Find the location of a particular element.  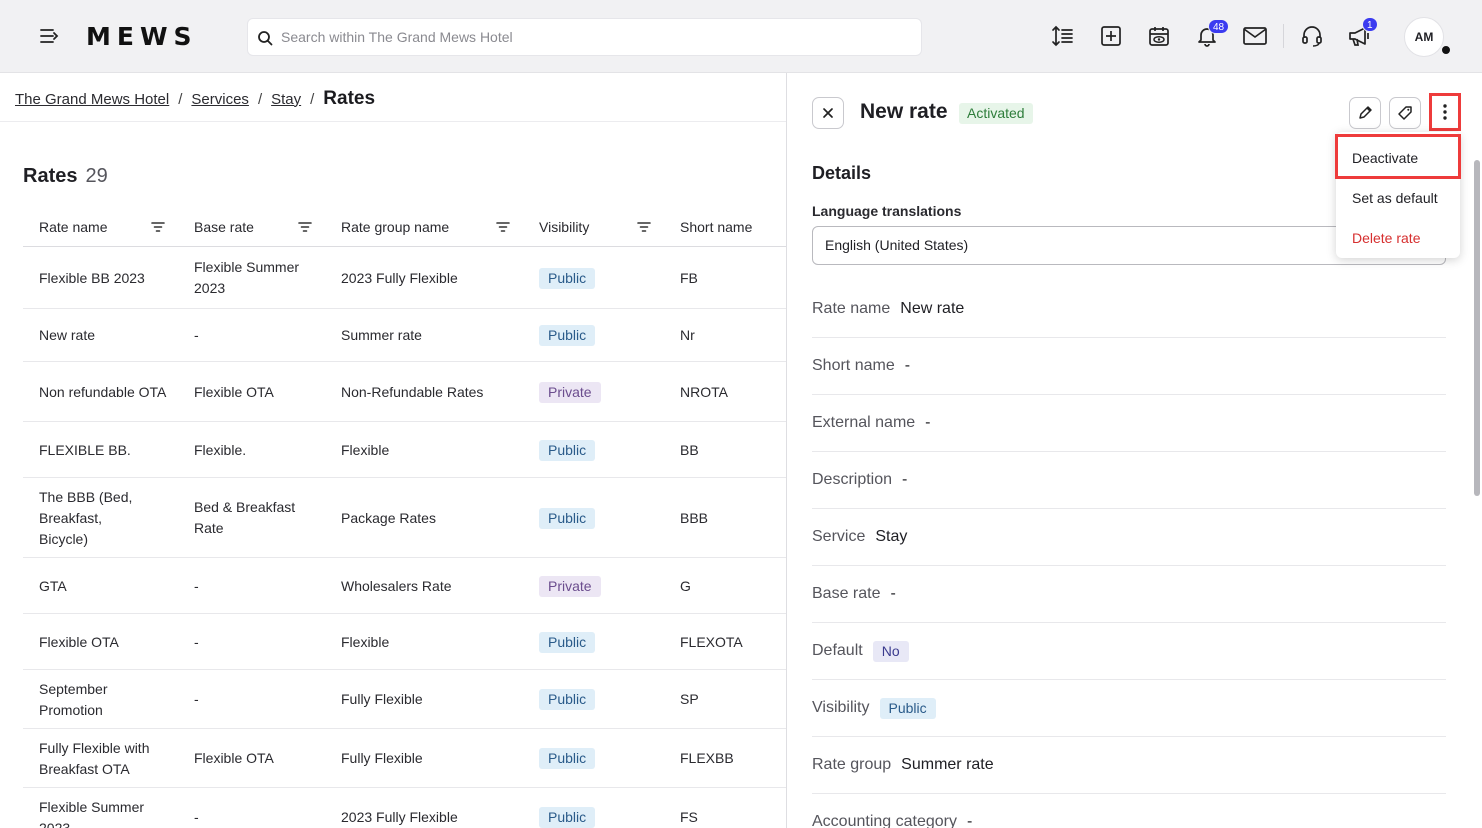

cell-rate-group: Flexible is located at coordinates (365, 641).